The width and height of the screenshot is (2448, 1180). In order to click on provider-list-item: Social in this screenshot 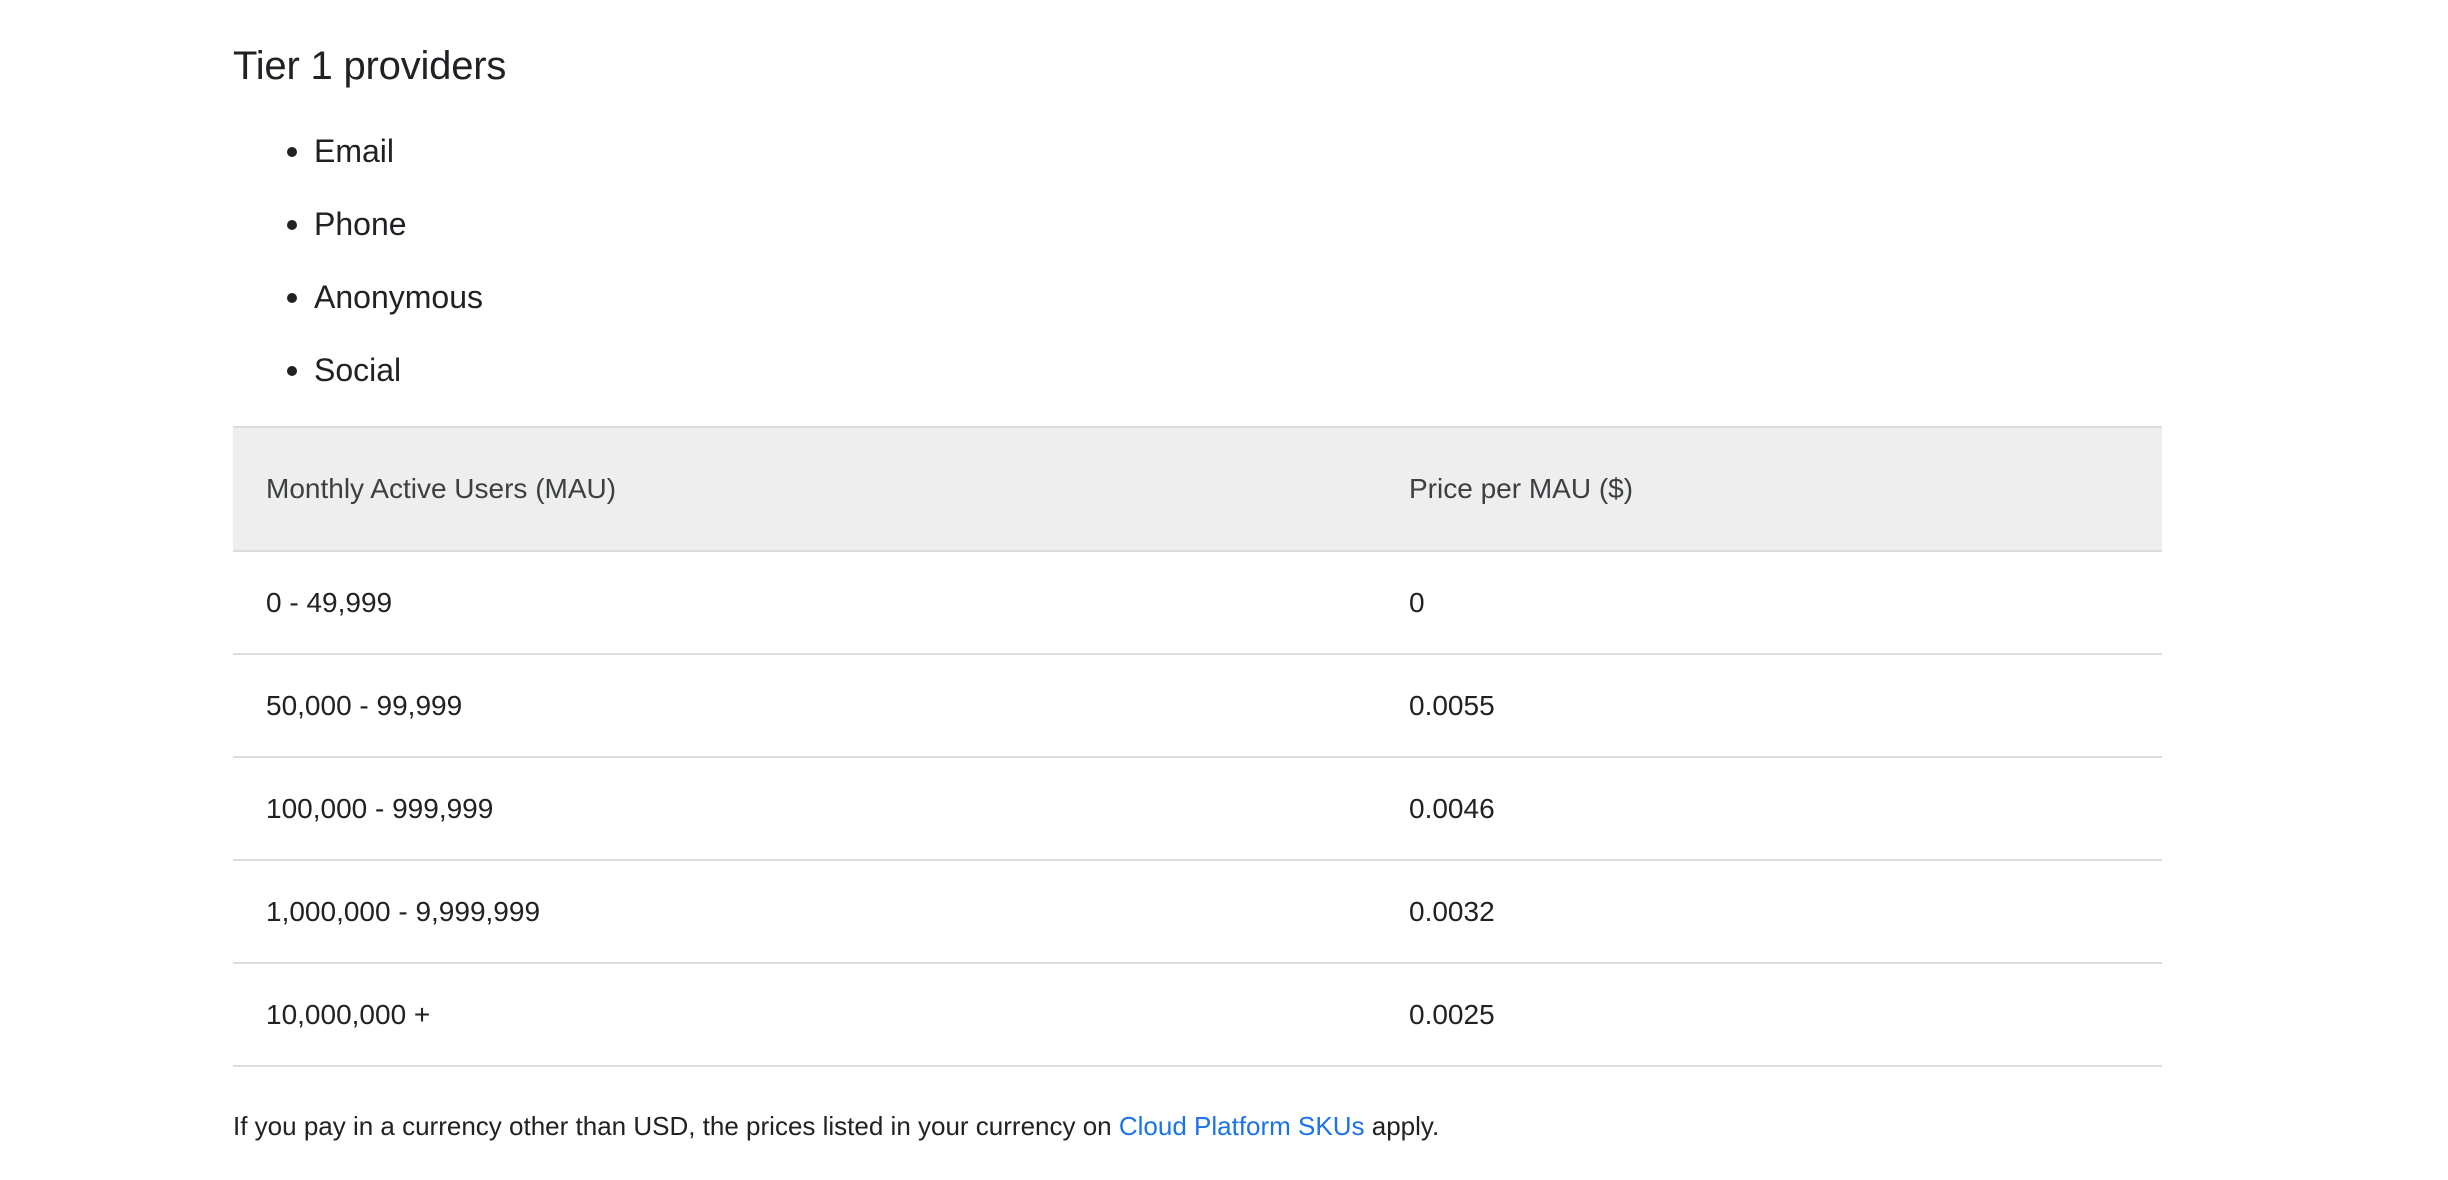, I will do `click(358, 375)`.